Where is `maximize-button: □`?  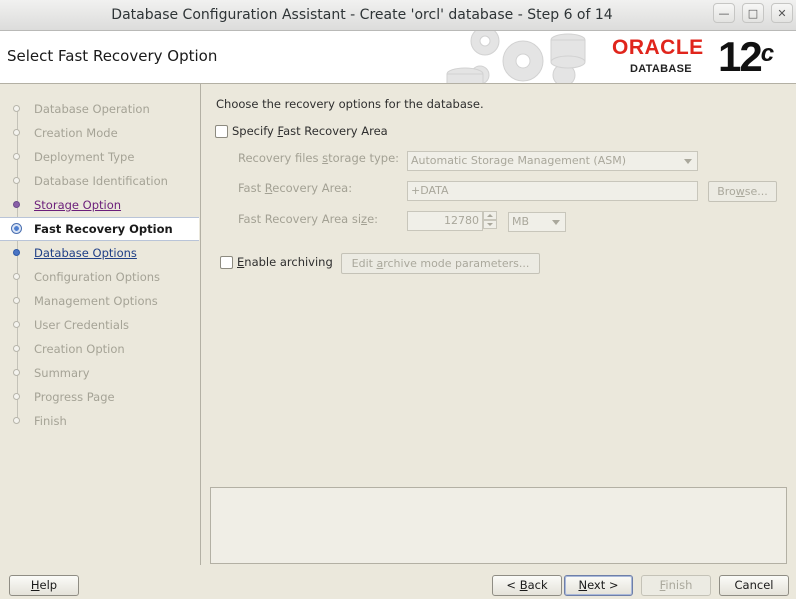 maximize-button: □ is located at coordinates (753, 13).